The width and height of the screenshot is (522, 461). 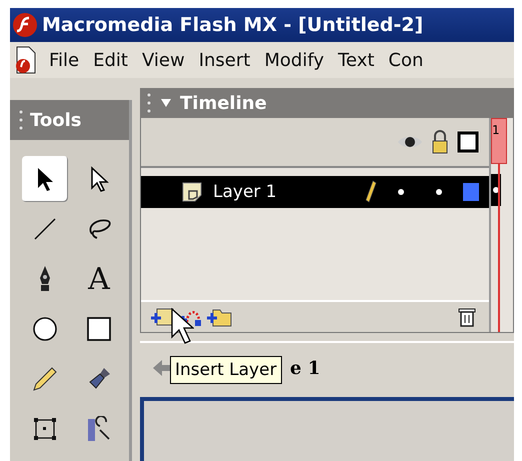 What do you see at coordinates (233, 25) in the screenshot?
I see `window-title: Macromedia Flash MX - [Untitled-2]` at bounding box center [233, 25].